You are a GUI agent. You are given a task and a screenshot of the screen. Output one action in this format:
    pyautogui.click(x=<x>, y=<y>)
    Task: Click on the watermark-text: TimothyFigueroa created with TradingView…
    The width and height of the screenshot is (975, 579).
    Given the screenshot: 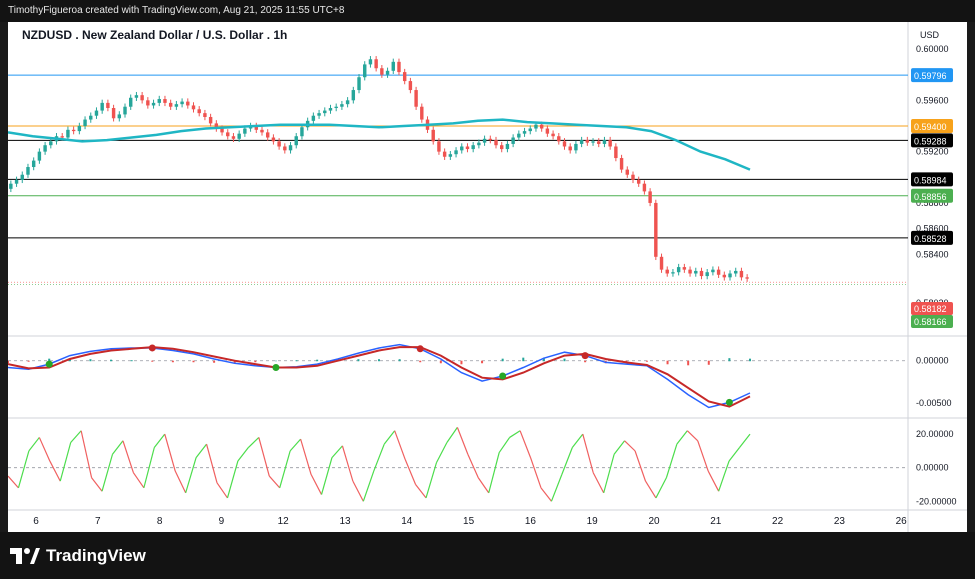 What is the action you would take?
    pyautogui.click(x=487, y=11)
    